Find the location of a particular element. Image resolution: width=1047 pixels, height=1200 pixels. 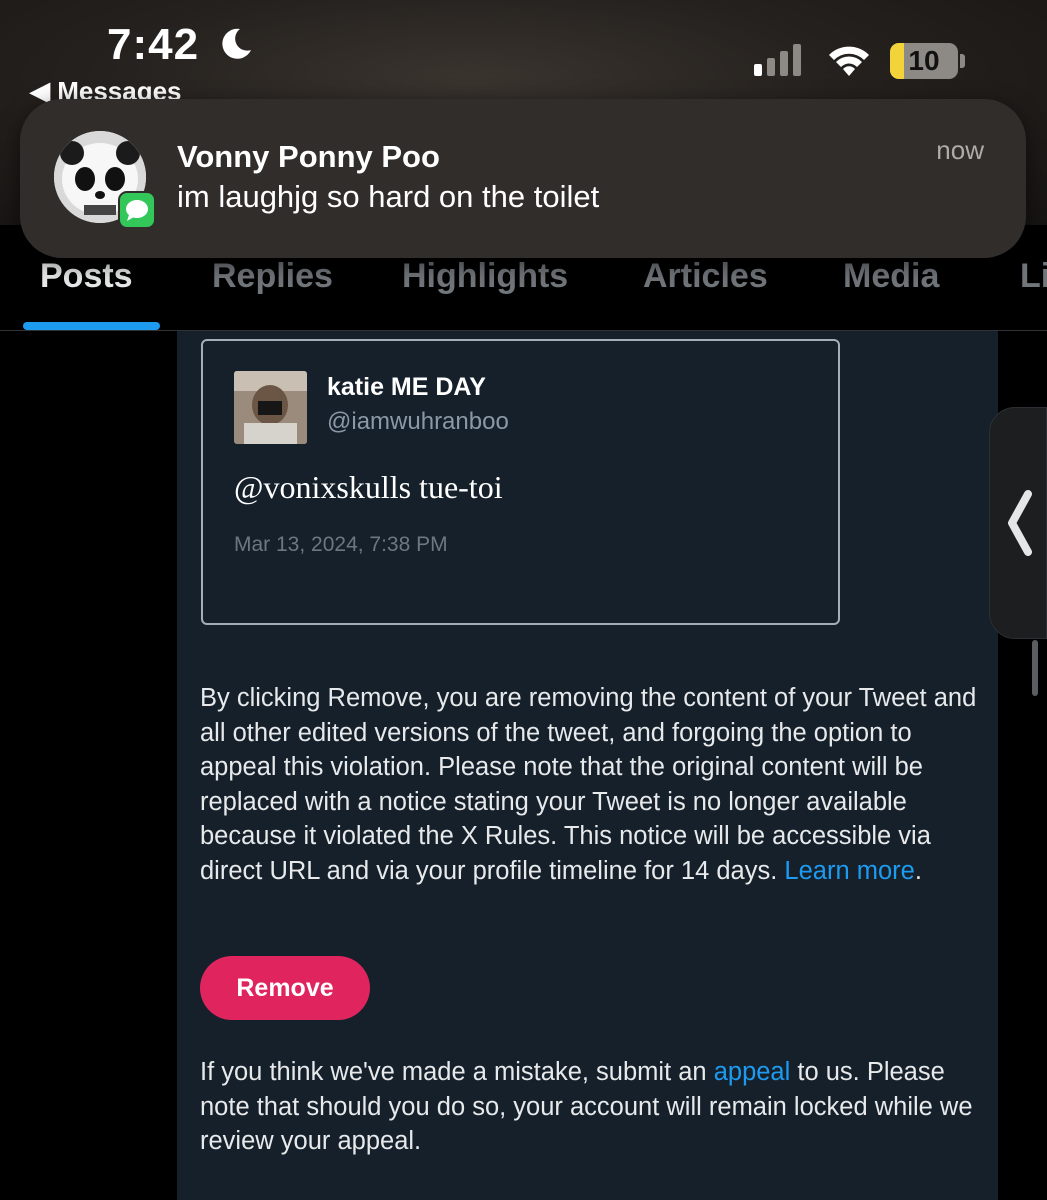

messages-icon is located at coordinates (137, 210).